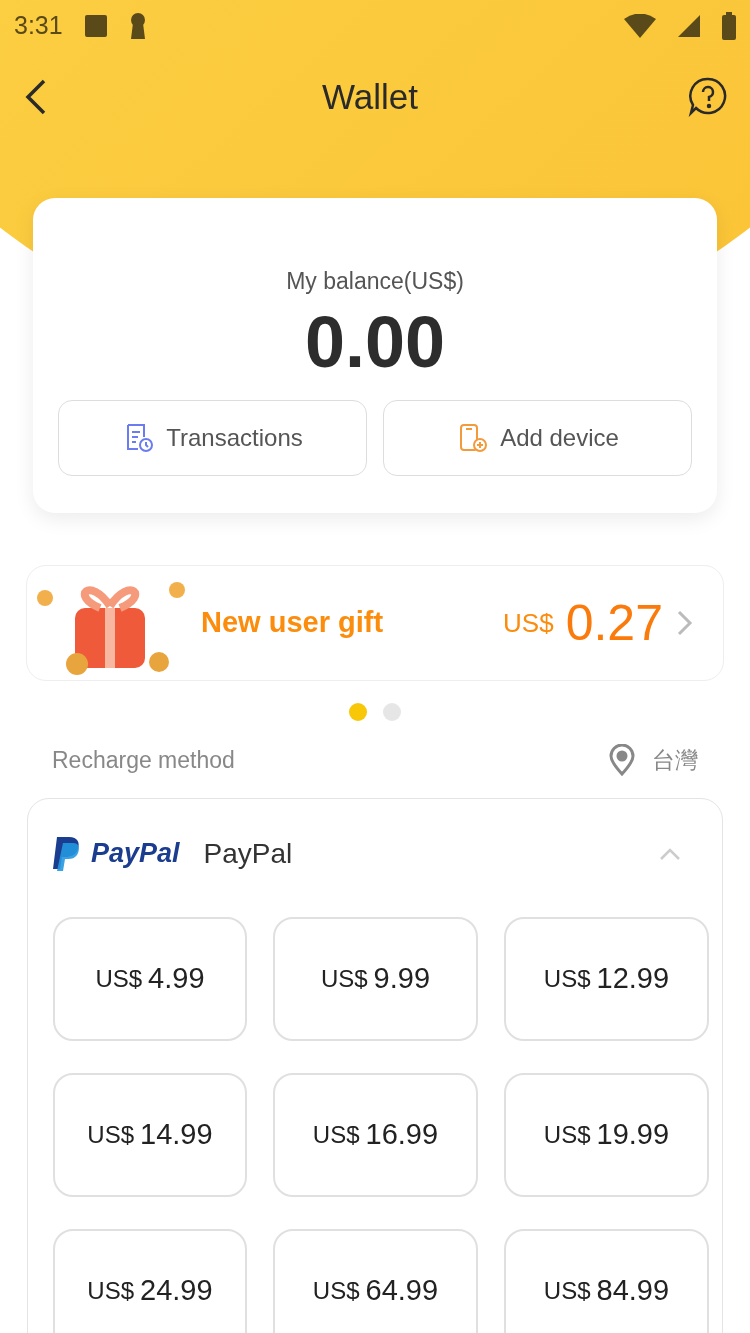  What do you see at coordinates (150, 1134) in the screenshot?
I see `amount-option: US$ 14.99` at bounding box center [150, 1134].